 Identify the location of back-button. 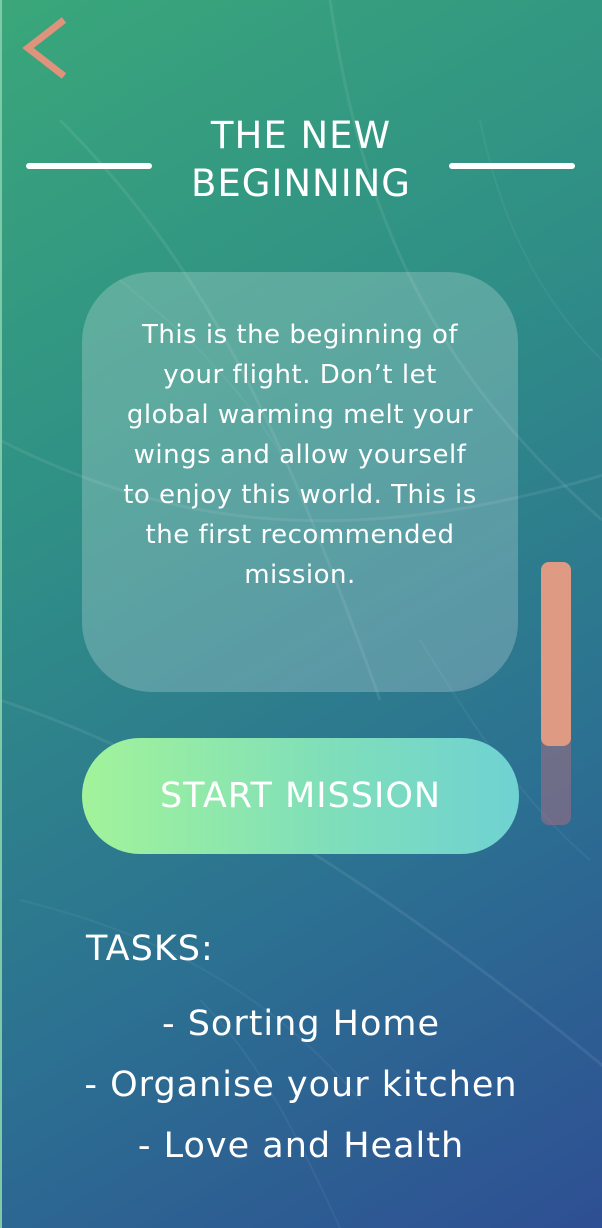
(45, 49).